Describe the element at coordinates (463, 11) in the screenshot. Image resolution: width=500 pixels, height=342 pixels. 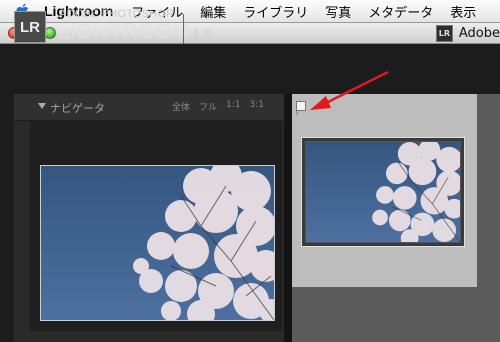
I see `menu-view: 表示` at that location.